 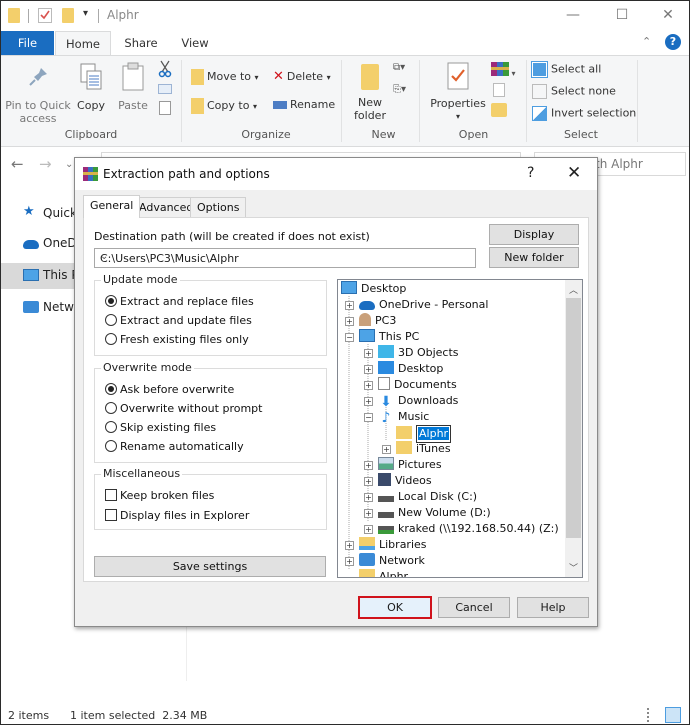 I want to click on close-button: ✕, so click(x=667, y=16).